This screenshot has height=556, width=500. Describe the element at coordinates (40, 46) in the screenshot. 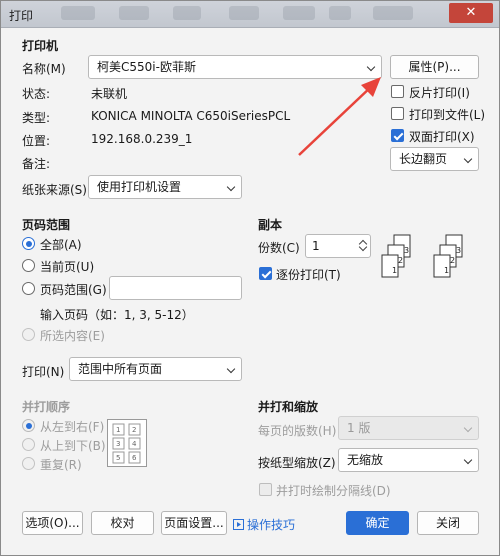

I see `printer-section-title: 打印机` at that location.